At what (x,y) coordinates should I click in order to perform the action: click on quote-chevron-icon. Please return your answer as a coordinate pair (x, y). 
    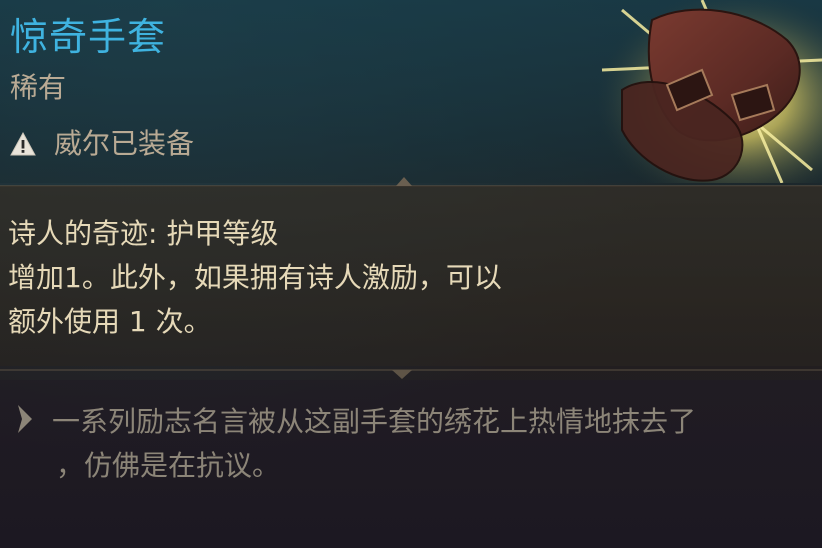
    Looking at the image, I should click on (25, 419).